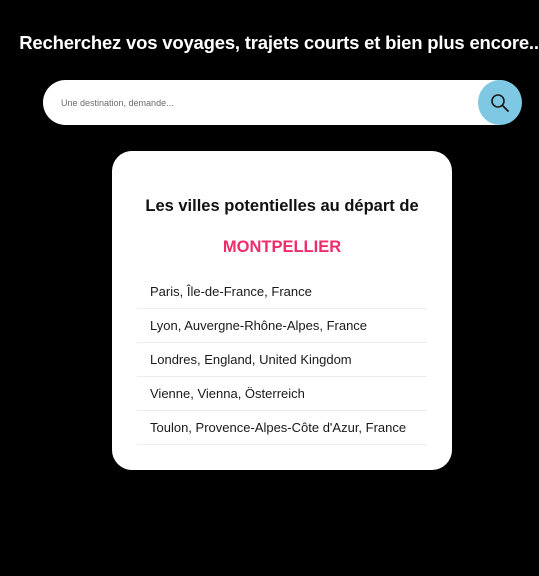  I want to click on destination-item: Paris, Île-de-France, France, so click(282, 292).